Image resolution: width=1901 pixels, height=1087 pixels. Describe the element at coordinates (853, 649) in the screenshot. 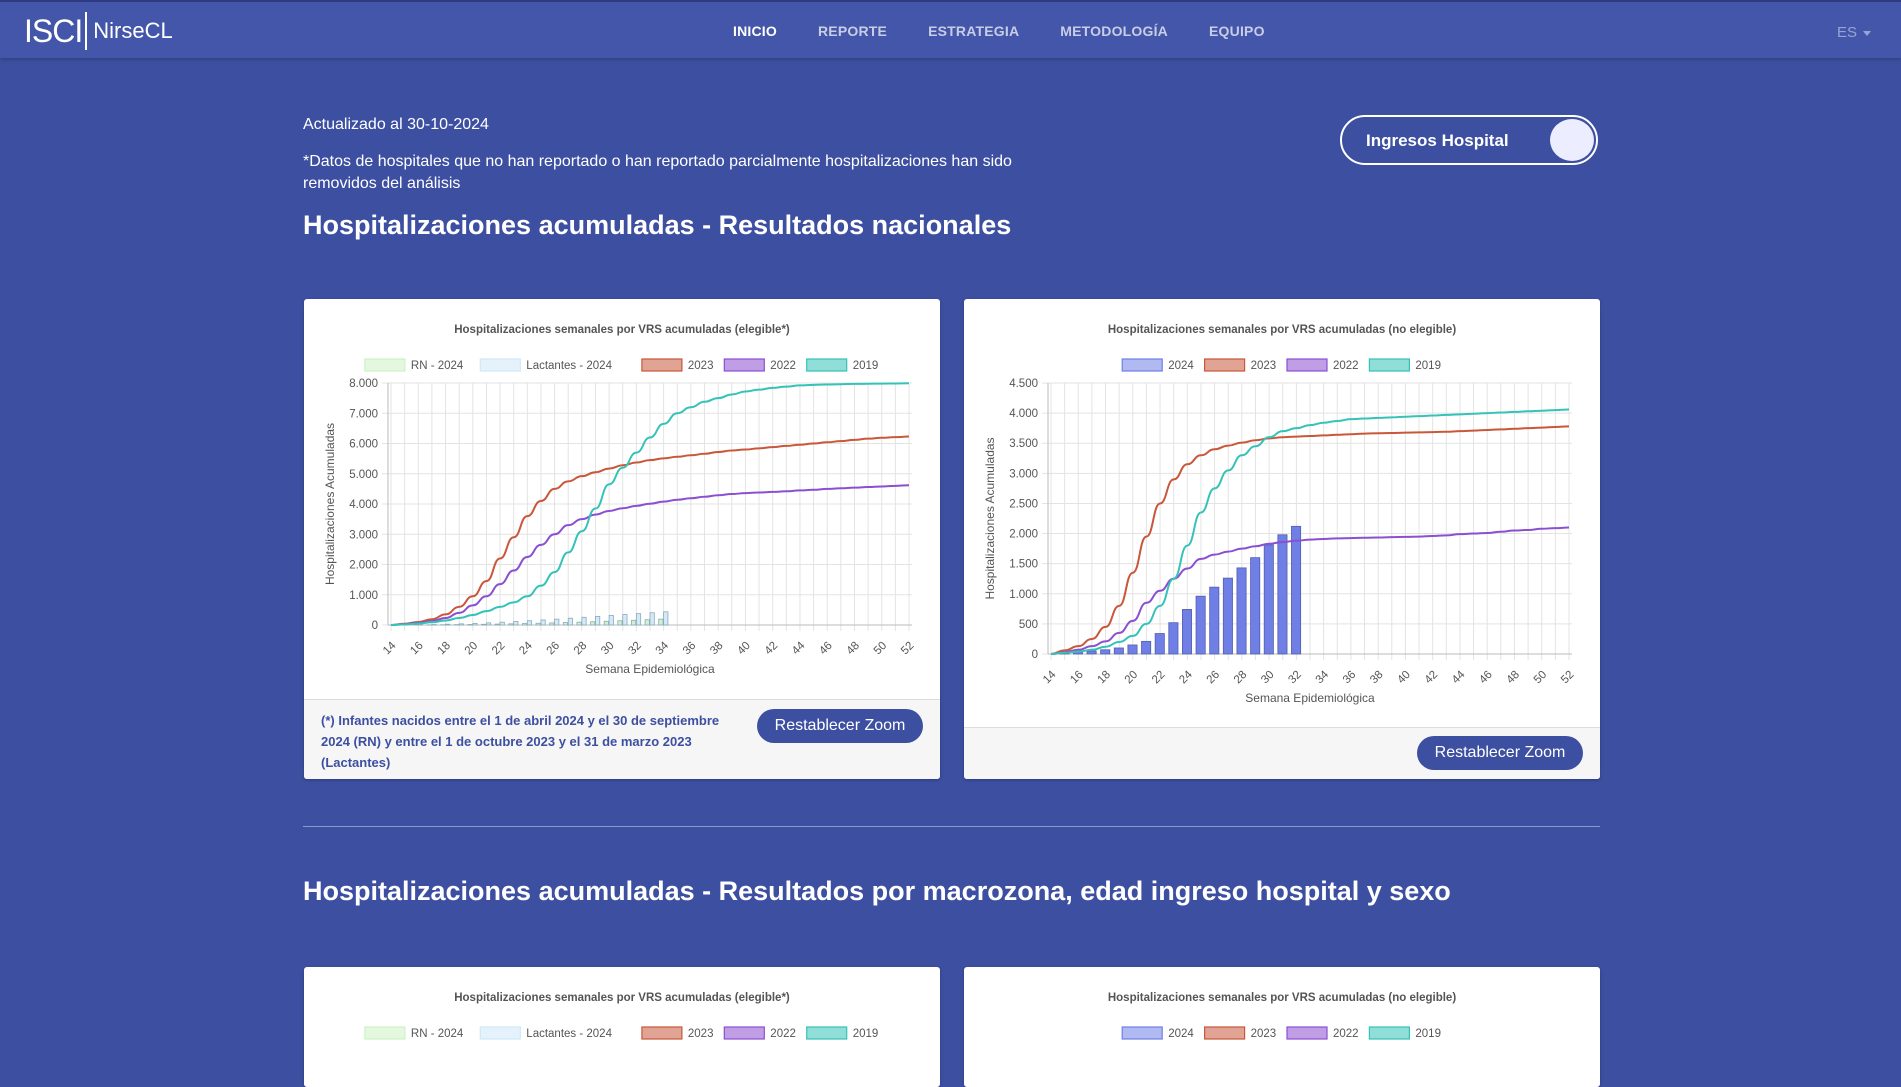

I see `x-tick-label: 48` at that location.